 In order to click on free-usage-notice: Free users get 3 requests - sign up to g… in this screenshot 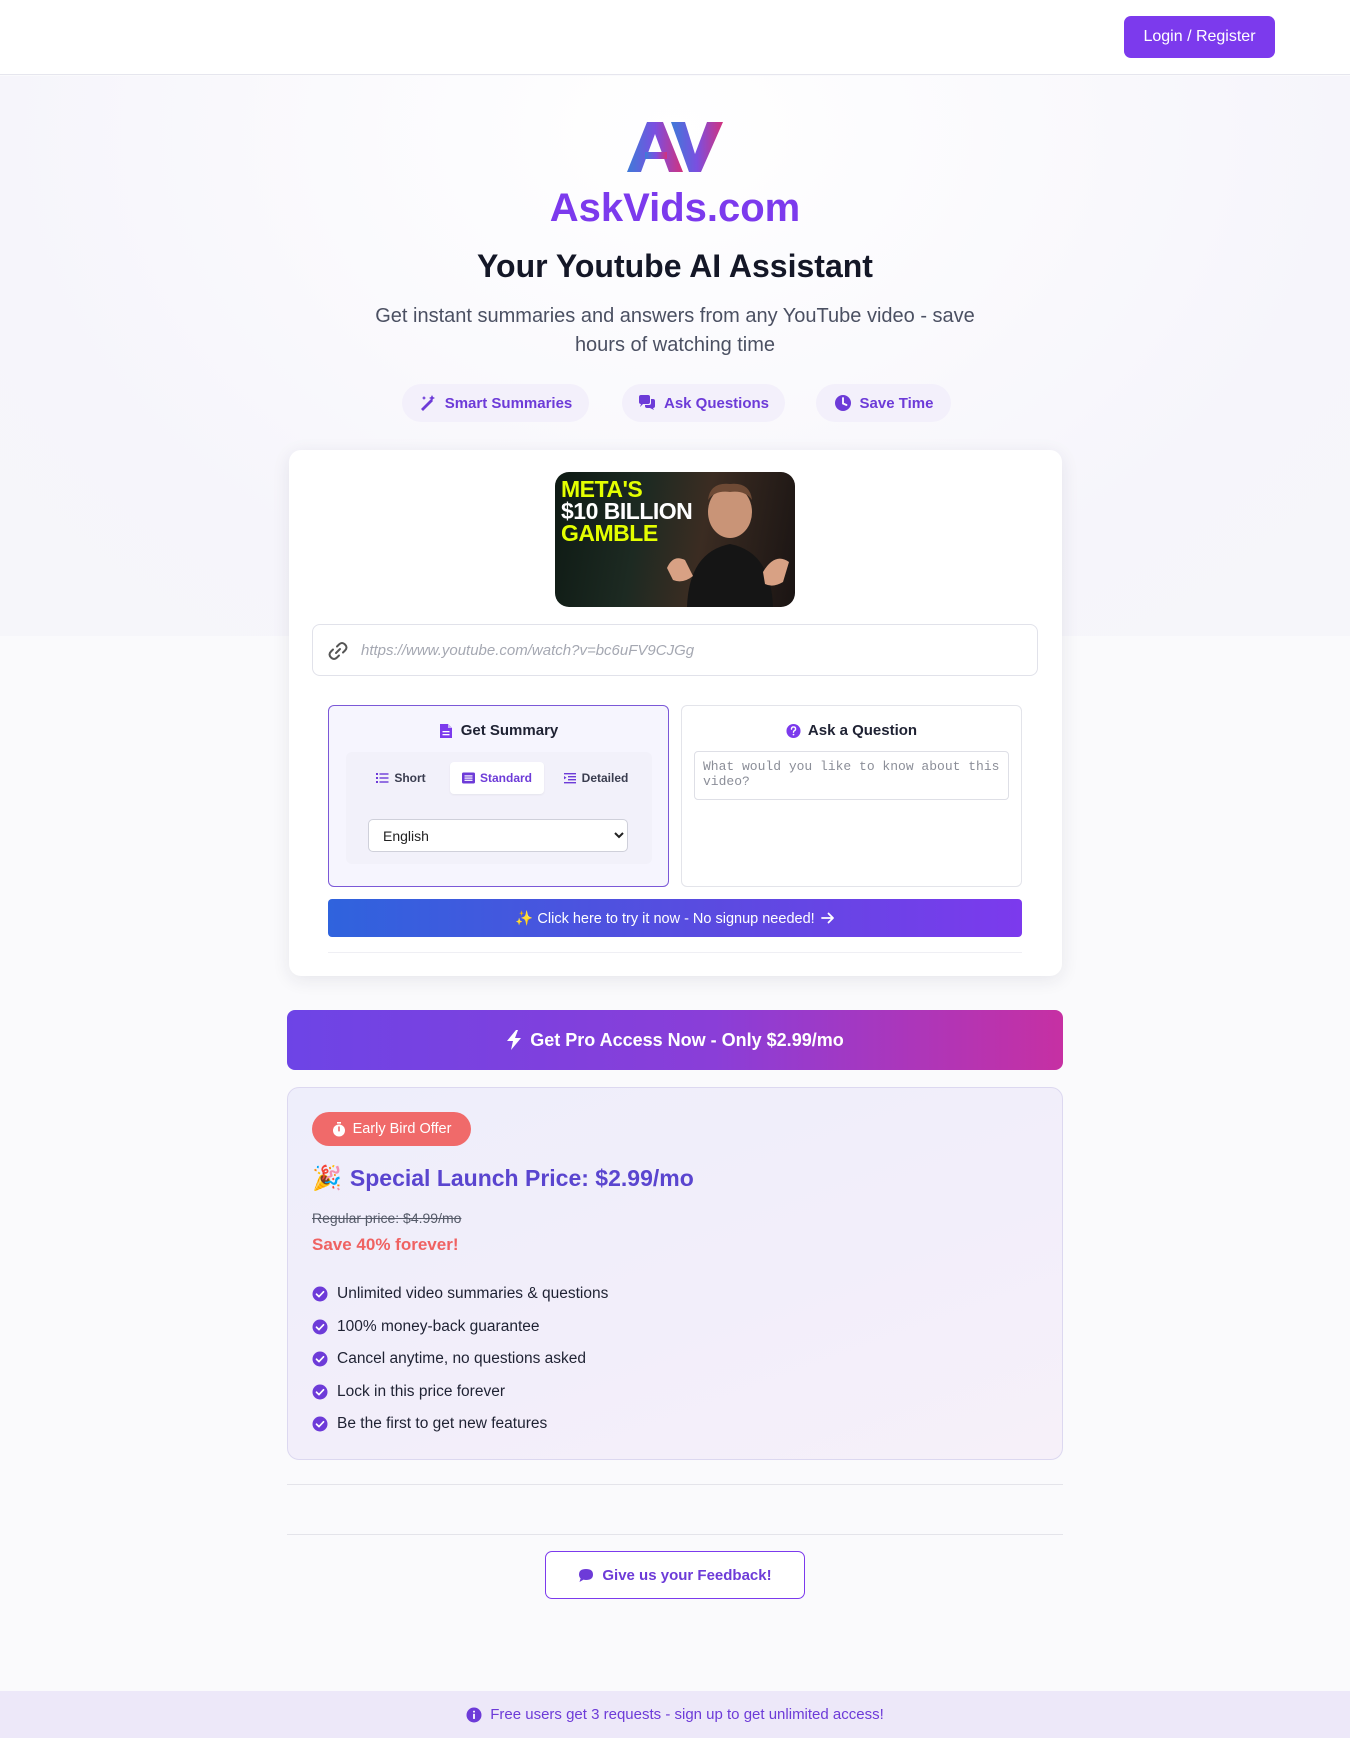, I will do `click(675, 1714)`.